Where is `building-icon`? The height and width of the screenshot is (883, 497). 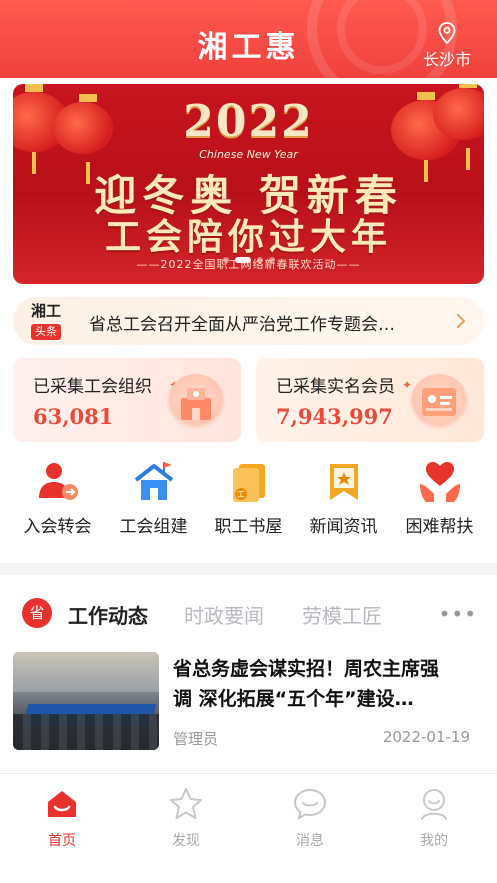 building-icon is located at coordinates (196, 404).